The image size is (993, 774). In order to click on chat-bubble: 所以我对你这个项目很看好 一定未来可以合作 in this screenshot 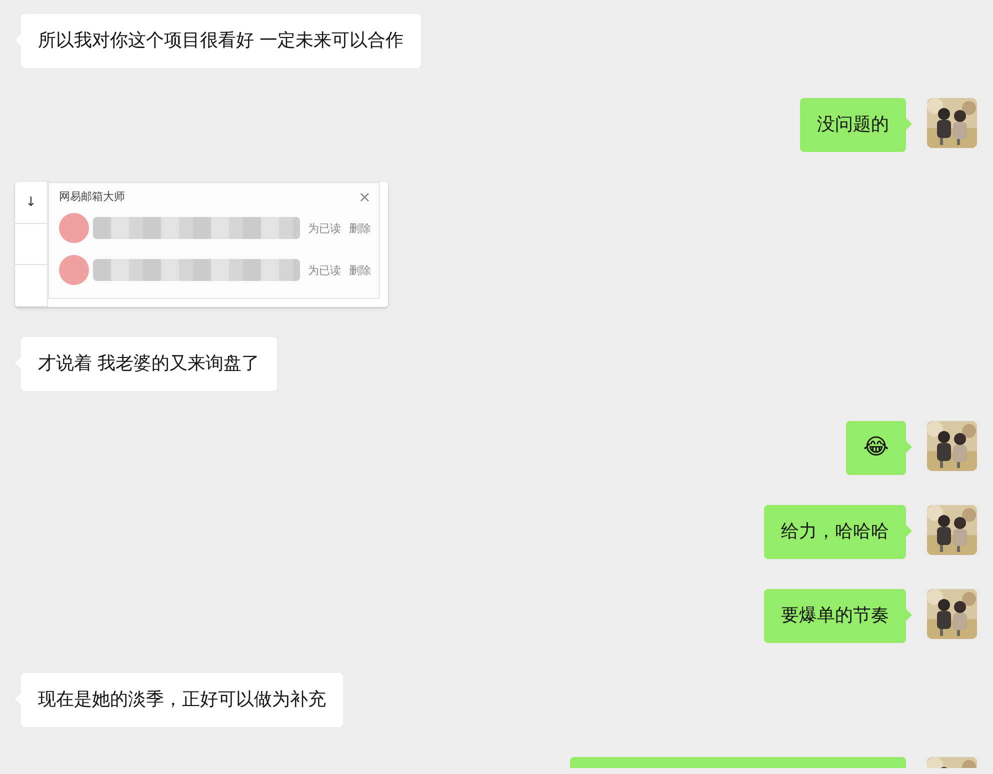, I will do `click(221, 41)`.